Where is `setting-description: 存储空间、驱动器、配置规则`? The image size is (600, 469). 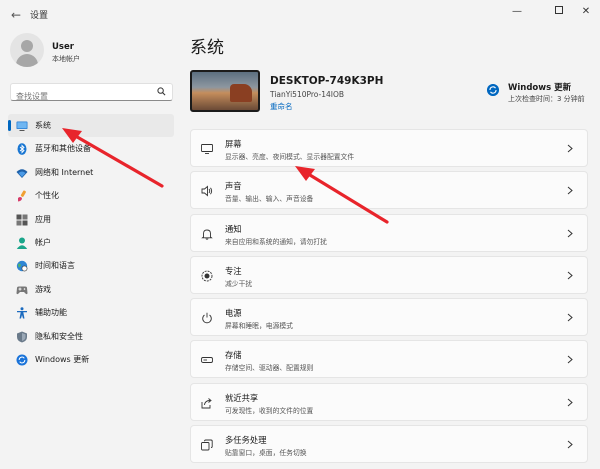 setting-description: 存储空间、驱动器、配置规则 is located at coordinates (269, 368).